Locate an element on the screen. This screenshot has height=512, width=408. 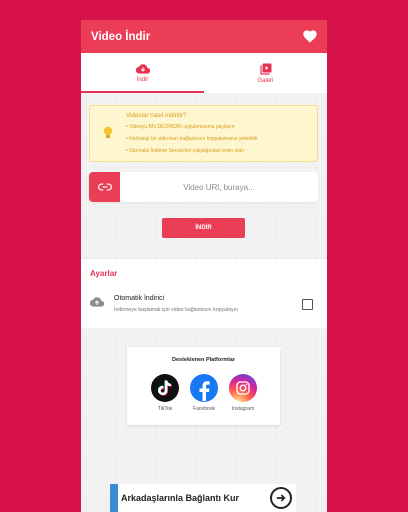
tab-download: İndir is located at coordinates (142, 73).